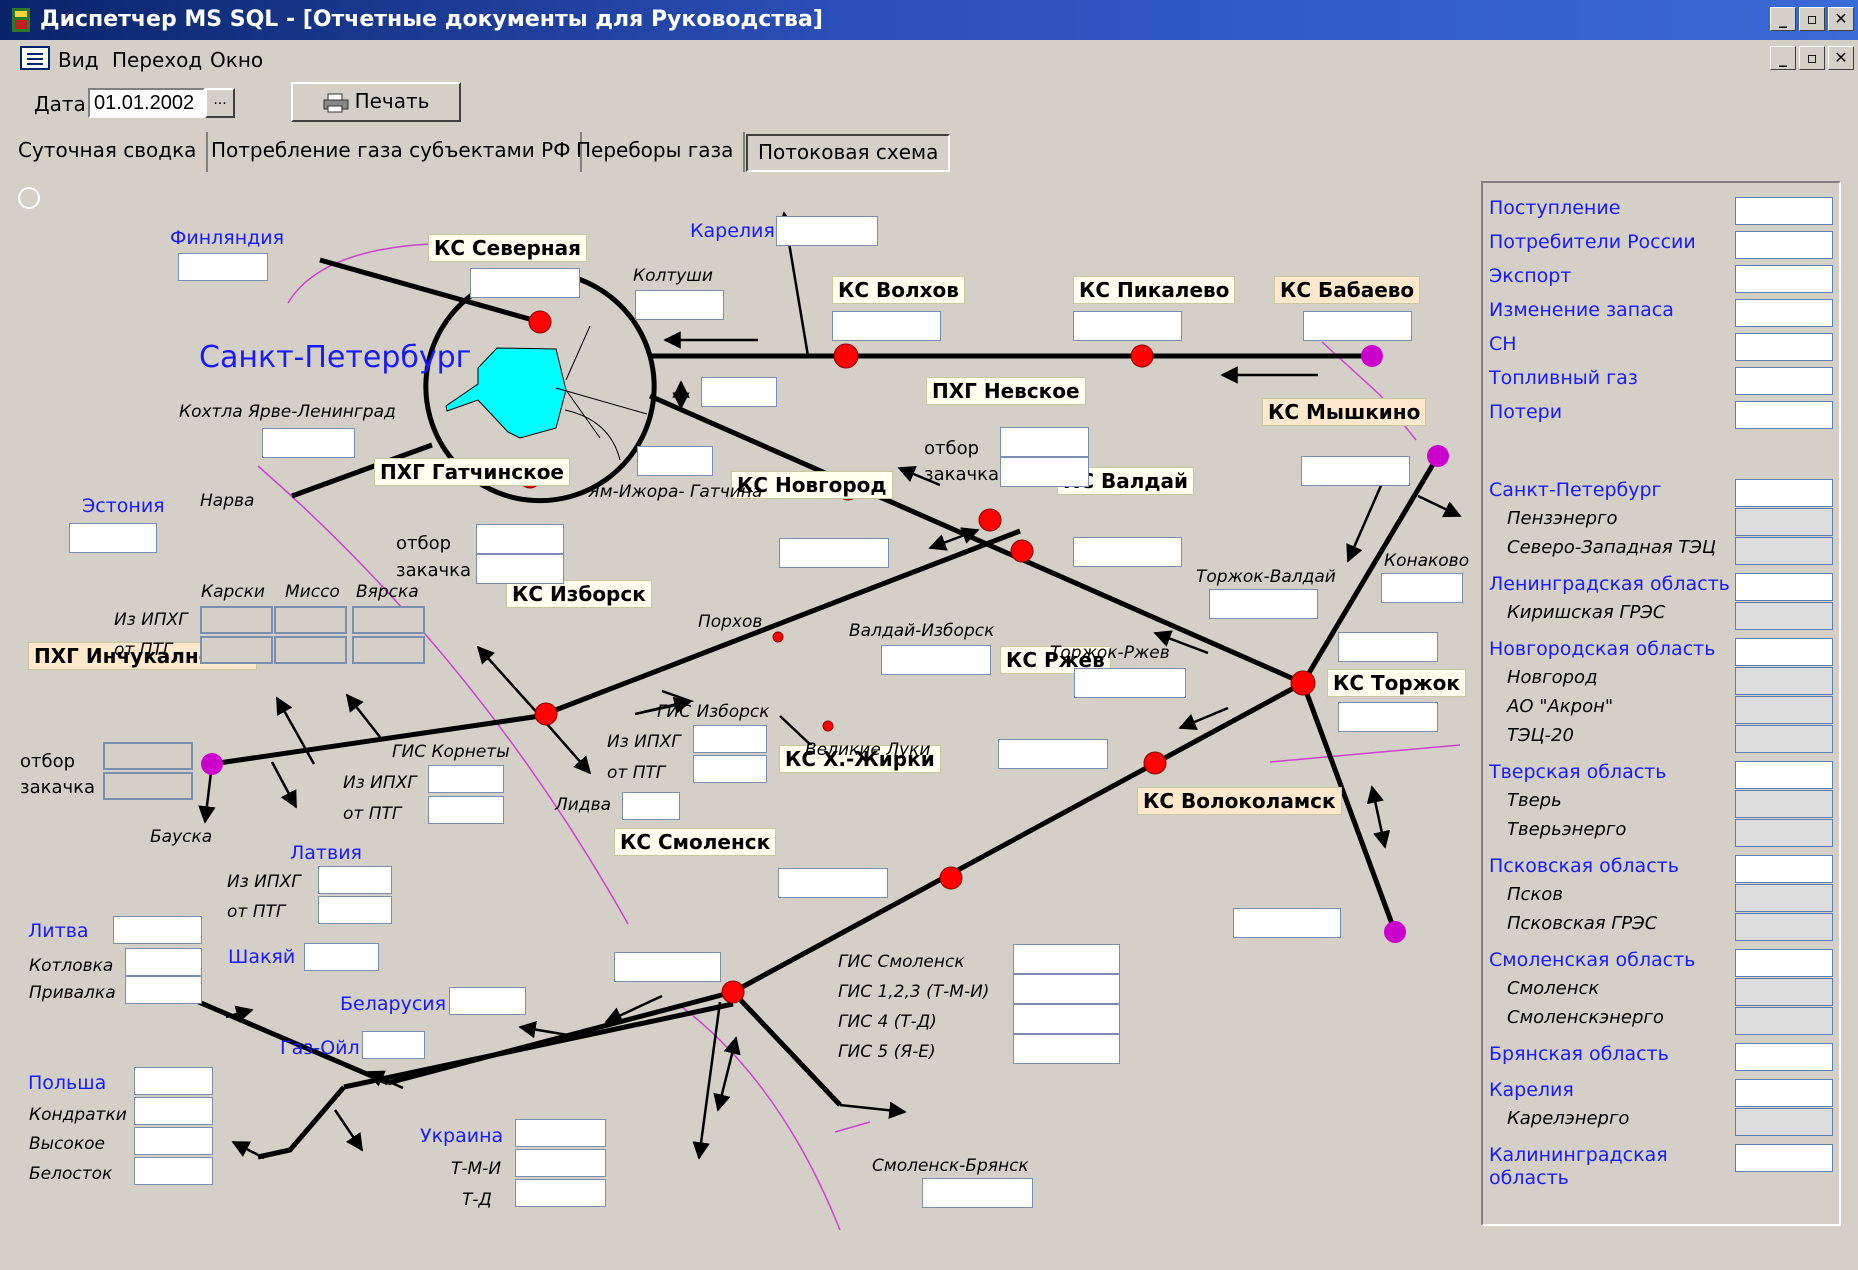 Image resolution: width=1858 pixels, height=1270 pixels. What do you see at coordinates (834, 553) in the screenshot?
I see `novgorod-field` at bounding box center [834, 553].